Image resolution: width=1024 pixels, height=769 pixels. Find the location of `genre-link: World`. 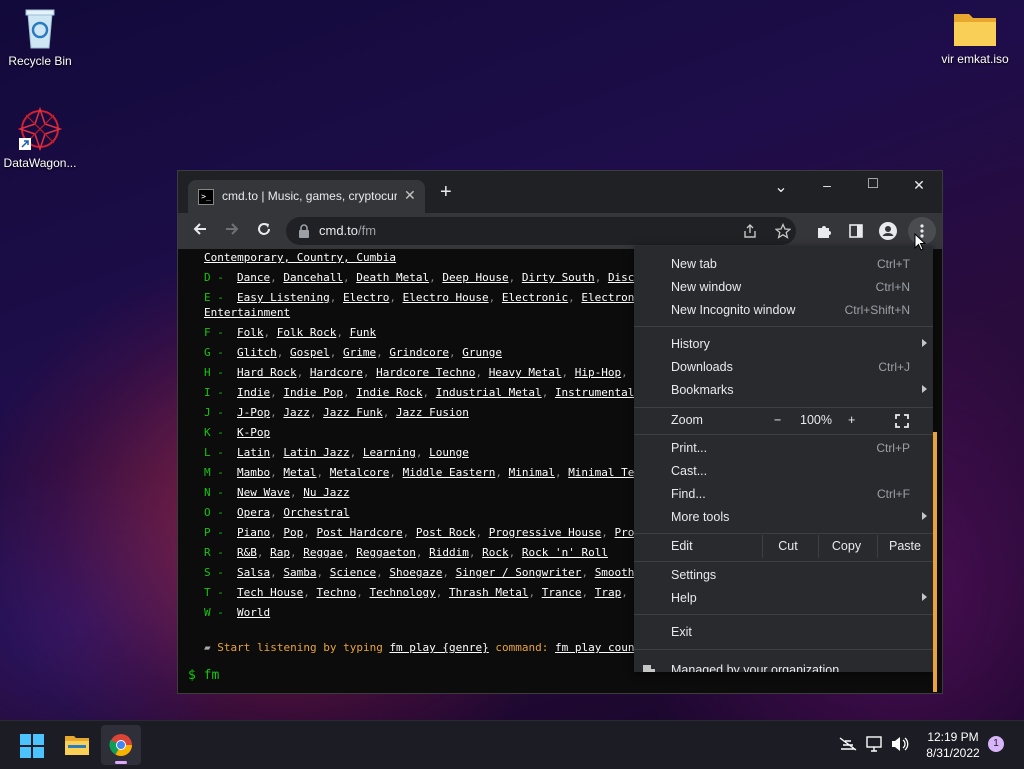

genre-link: World is located at coordinates (253, 612).